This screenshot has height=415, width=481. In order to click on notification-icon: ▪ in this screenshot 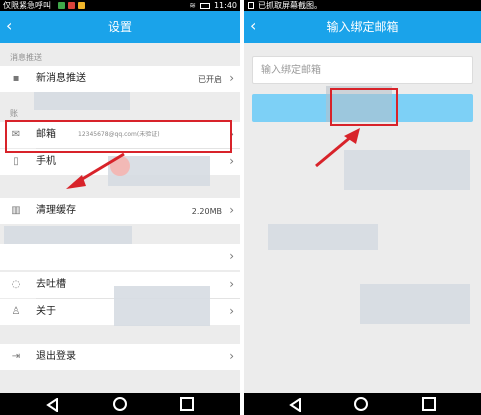, I will do `click(16, 78)`.